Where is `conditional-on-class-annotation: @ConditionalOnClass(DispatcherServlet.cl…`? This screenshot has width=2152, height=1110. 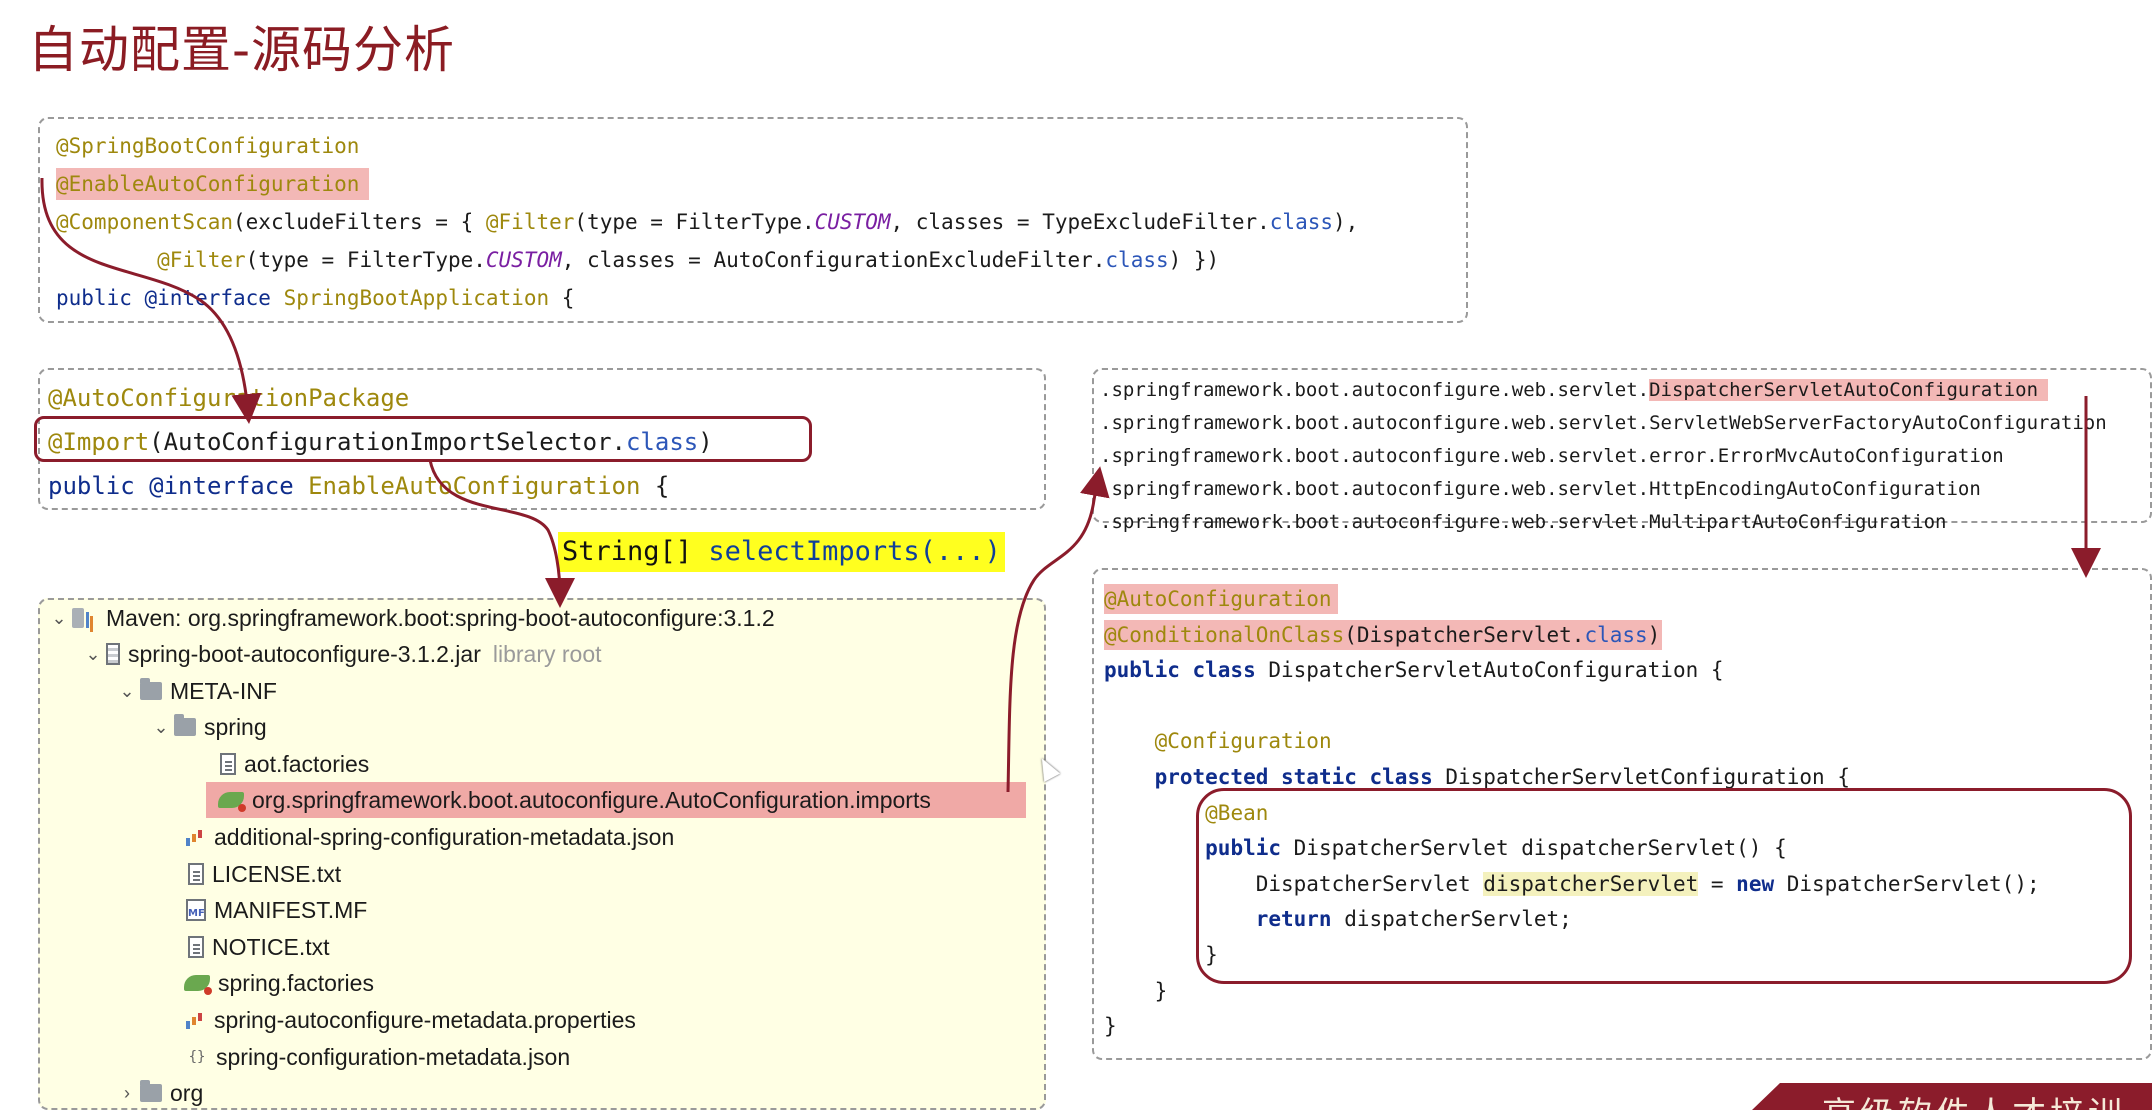 conditional-on-class-annotation: @ConditionalOnClass(DispatcherServlet.cl… is located at coordinates (1383, 634).